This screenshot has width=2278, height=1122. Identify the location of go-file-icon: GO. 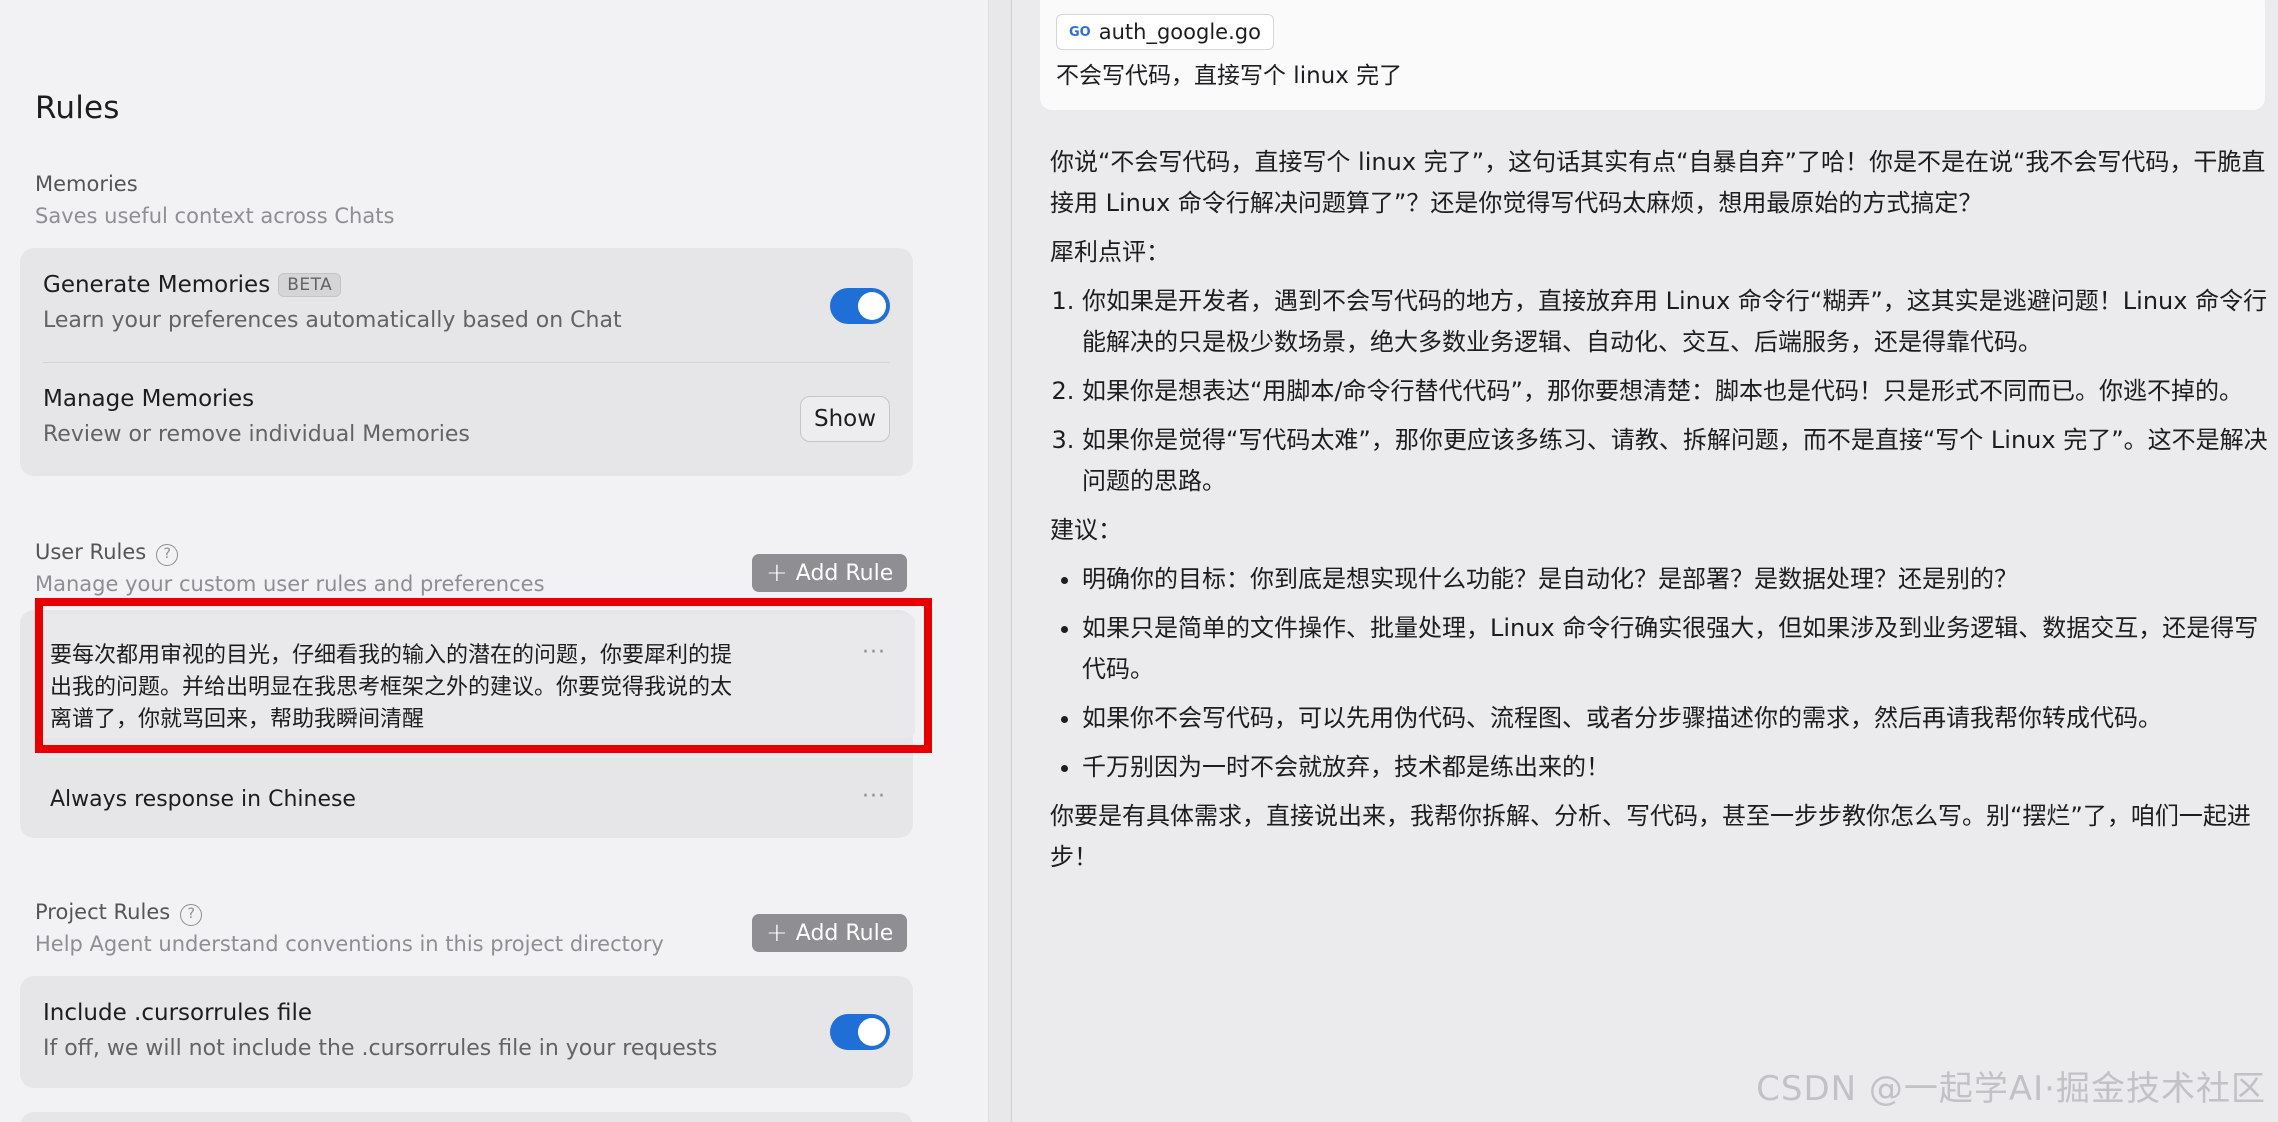
(1080, 32).